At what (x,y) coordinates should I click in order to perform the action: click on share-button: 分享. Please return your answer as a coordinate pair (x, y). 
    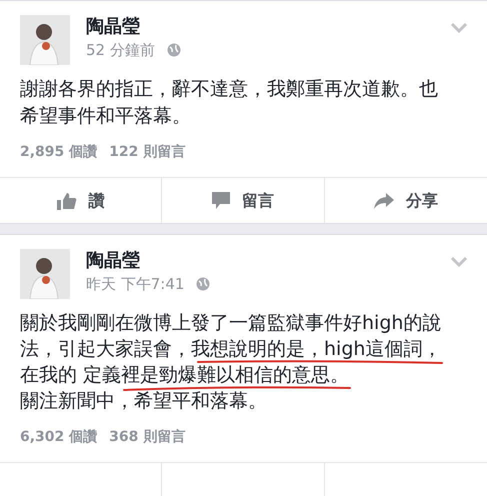
    Looking at the image, I should click on (405, 200).